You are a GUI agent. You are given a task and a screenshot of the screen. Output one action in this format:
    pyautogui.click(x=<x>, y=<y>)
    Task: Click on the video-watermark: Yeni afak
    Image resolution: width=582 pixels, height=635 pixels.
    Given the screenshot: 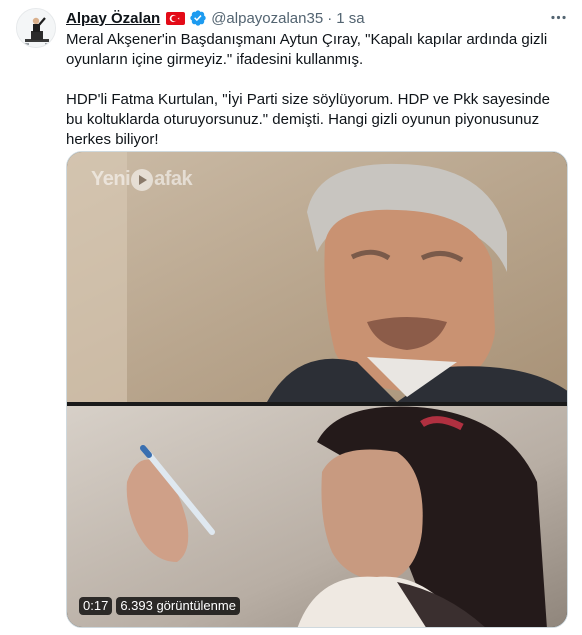 What is the action you would take?
    pyautogui.click(x=142, y=179)
    